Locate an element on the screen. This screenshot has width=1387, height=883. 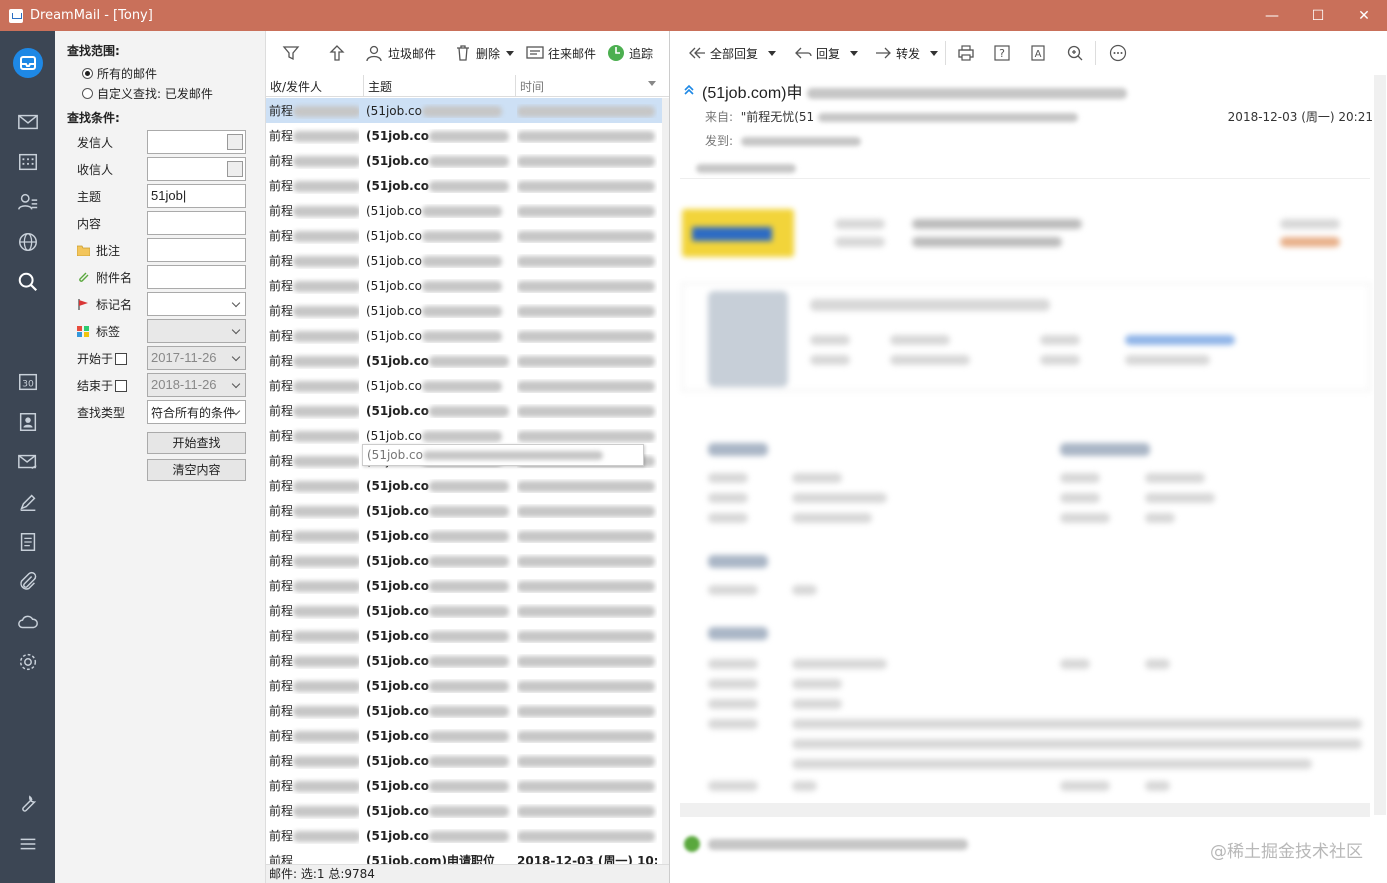
reply-all-button: 全部回复 is located at coordinates (732, 53).